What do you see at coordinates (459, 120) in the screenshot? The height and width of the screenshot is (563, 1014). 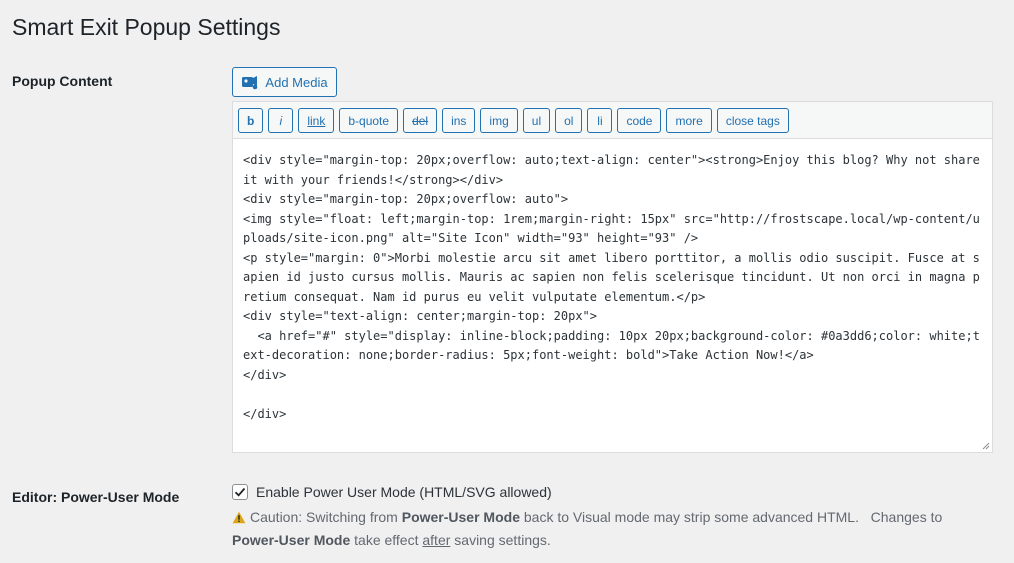 I see `quicktag-ins-button: ins` at bounding box center [459, 120].